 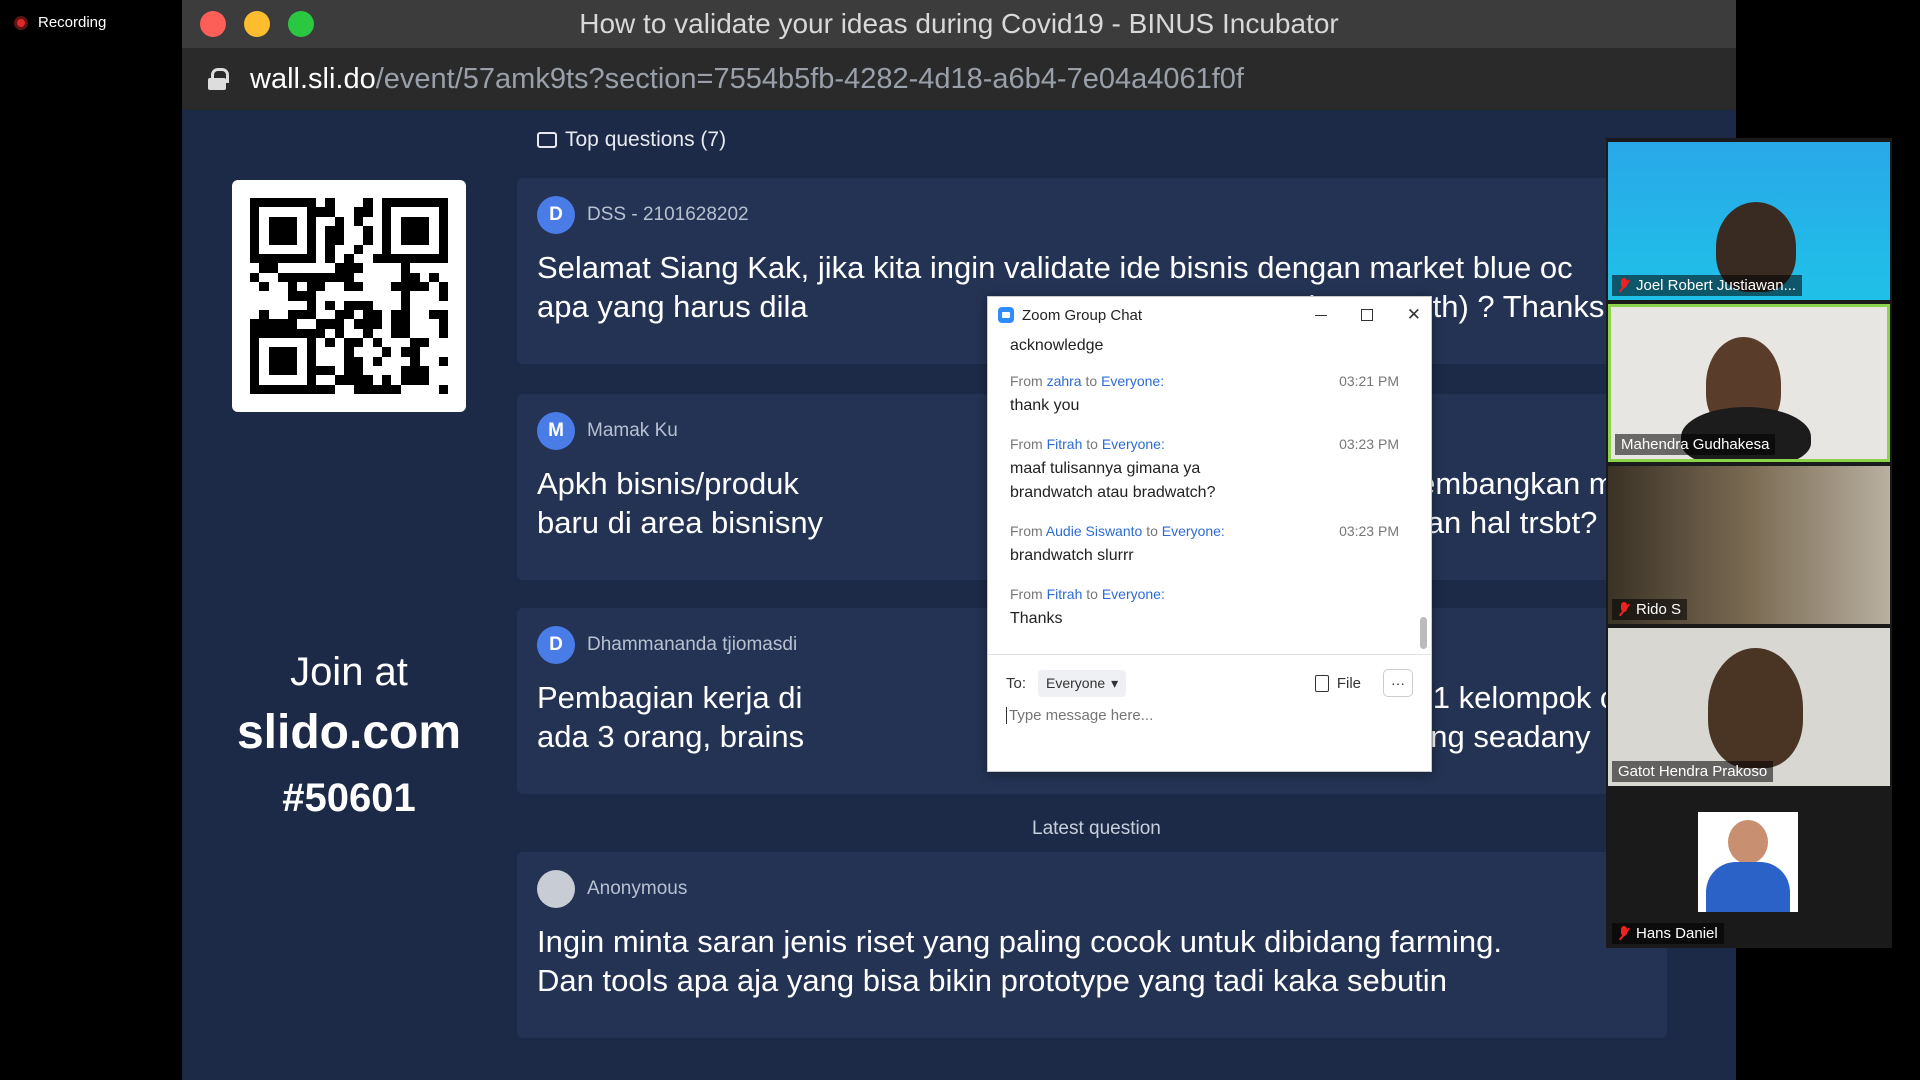 I want to click on latest-question-label: Latest question, so click(x=1096, y=828).